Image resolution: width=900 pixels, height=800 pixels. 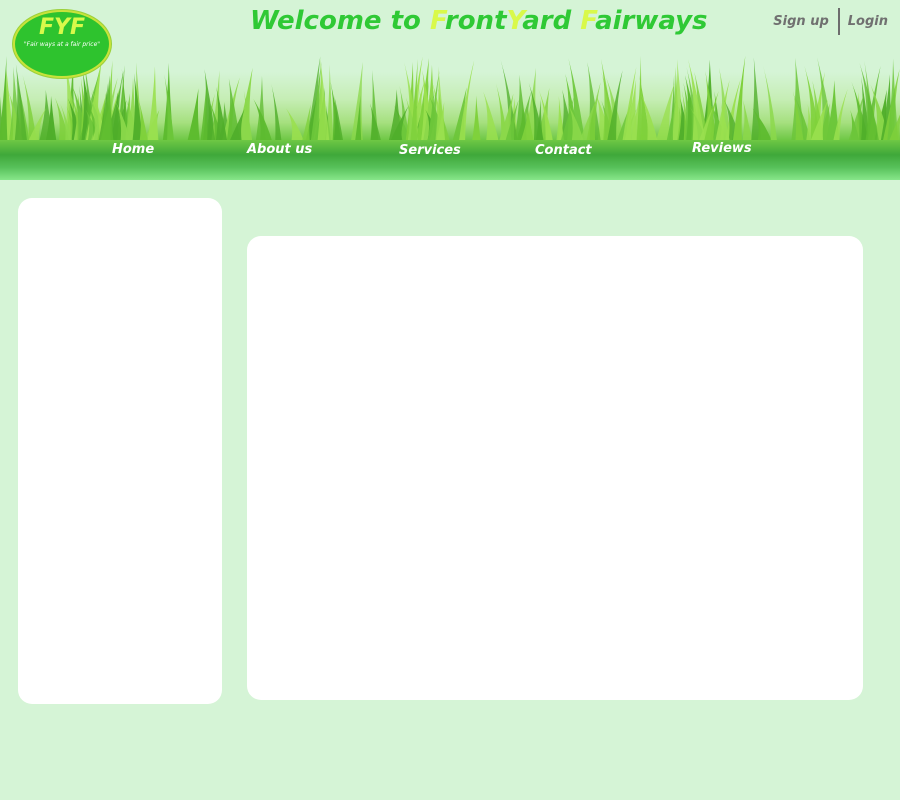 What do you see at coordinates (279, 149) in the screenshot?
I see `nav-item-about-us: About us` at bounding box center [279, 149].